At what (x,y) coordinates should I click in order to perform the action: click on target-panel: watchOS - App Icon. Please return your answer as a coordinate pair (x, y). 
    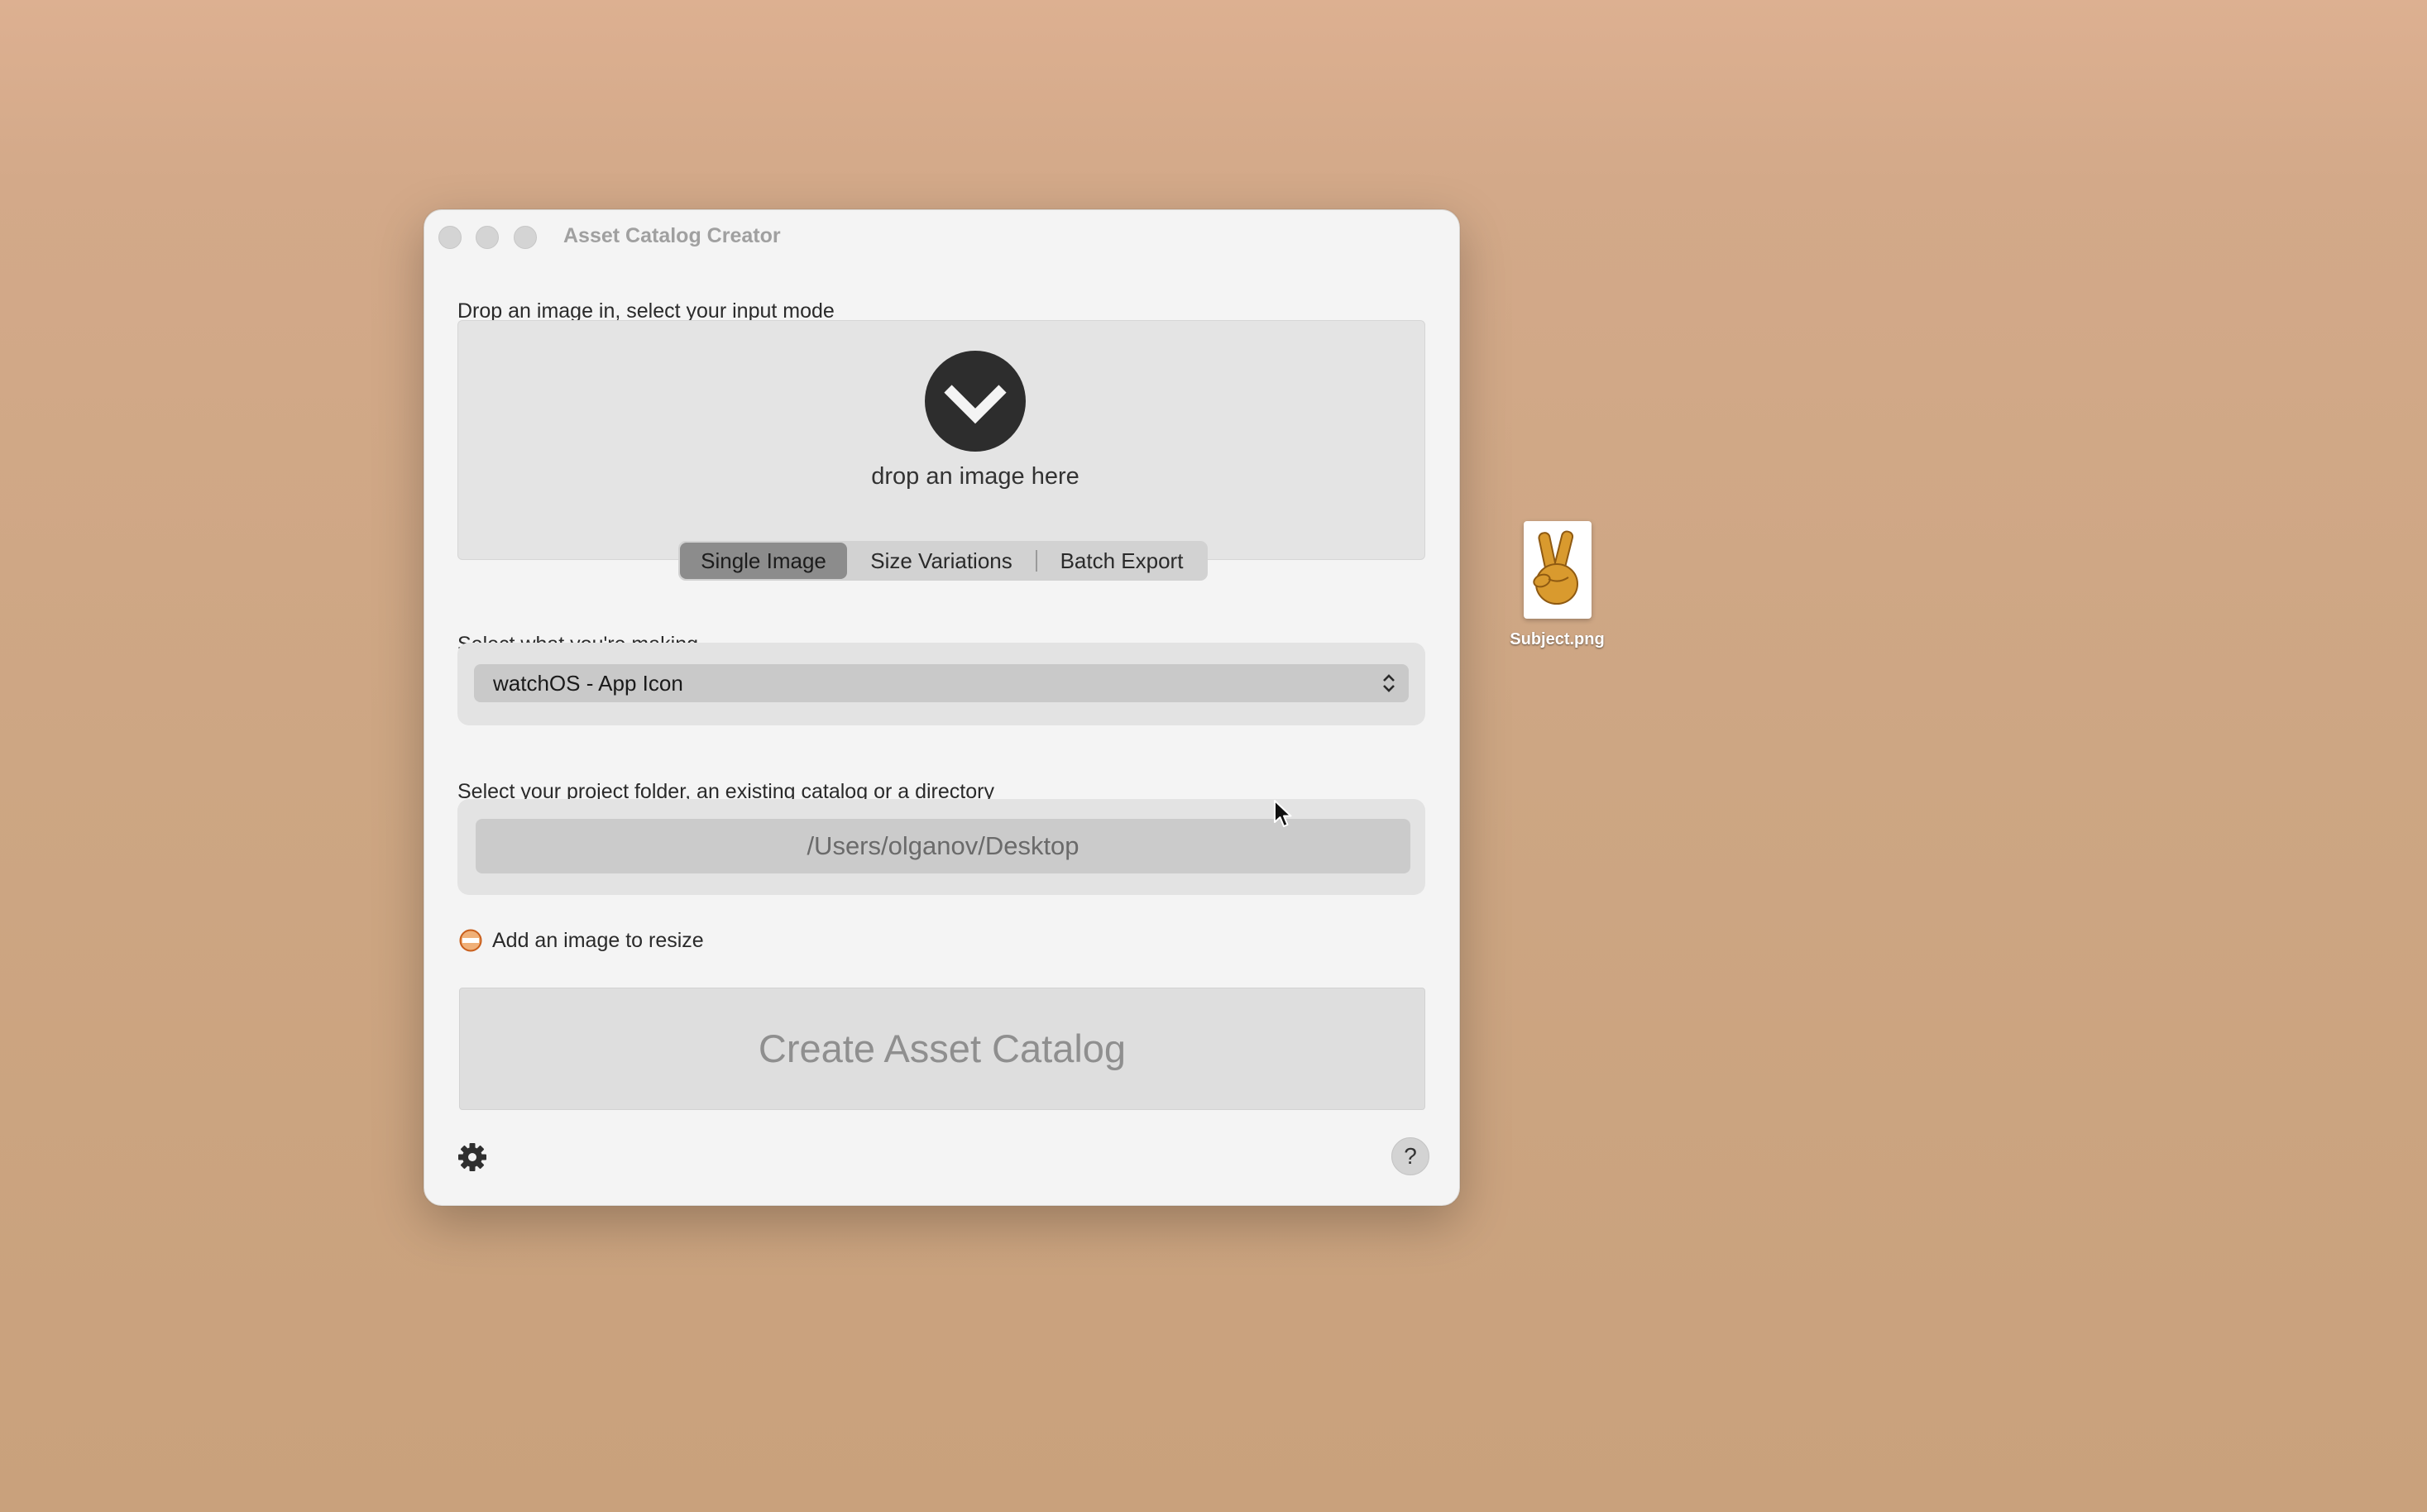
    Looking at the image, I should click on (941, 684).